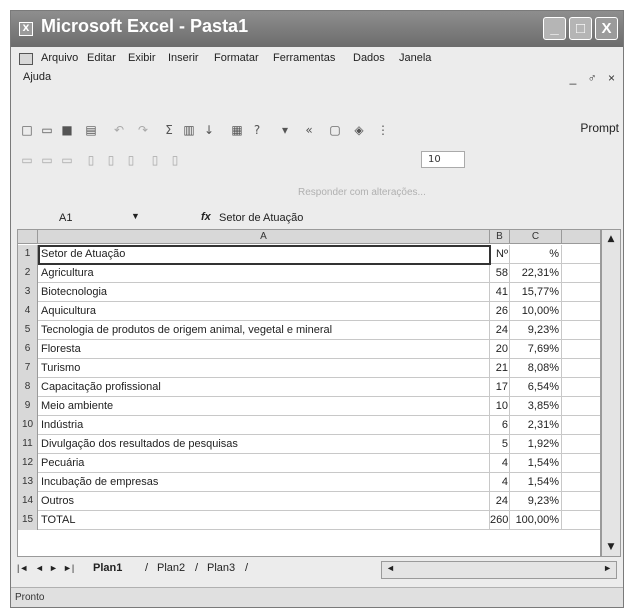 This screenshot has width=632, height=612. I want to click on chart-wizard-icon: ▦, so click(237, 130).